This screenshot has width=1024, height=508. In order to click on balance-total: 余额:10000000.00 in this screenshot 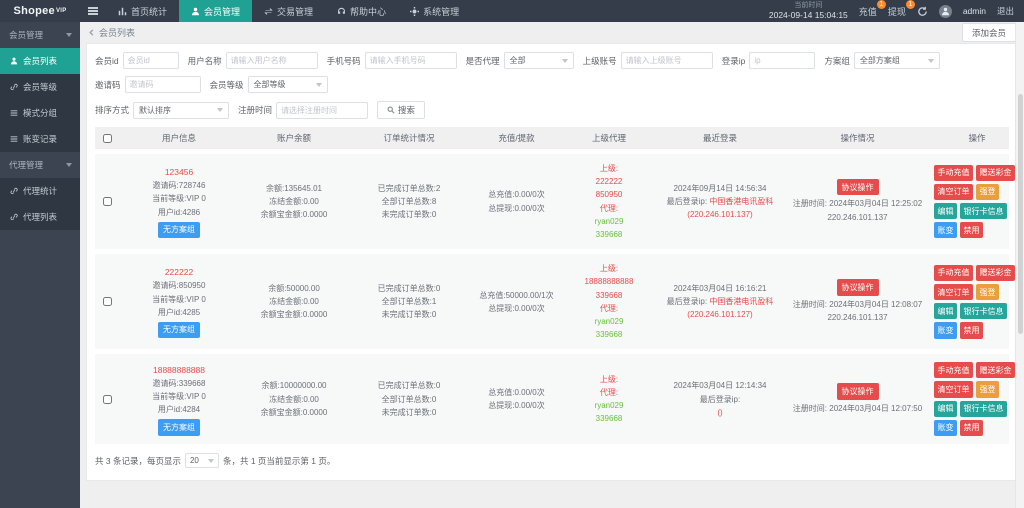, I will do `click(294, 386)`.